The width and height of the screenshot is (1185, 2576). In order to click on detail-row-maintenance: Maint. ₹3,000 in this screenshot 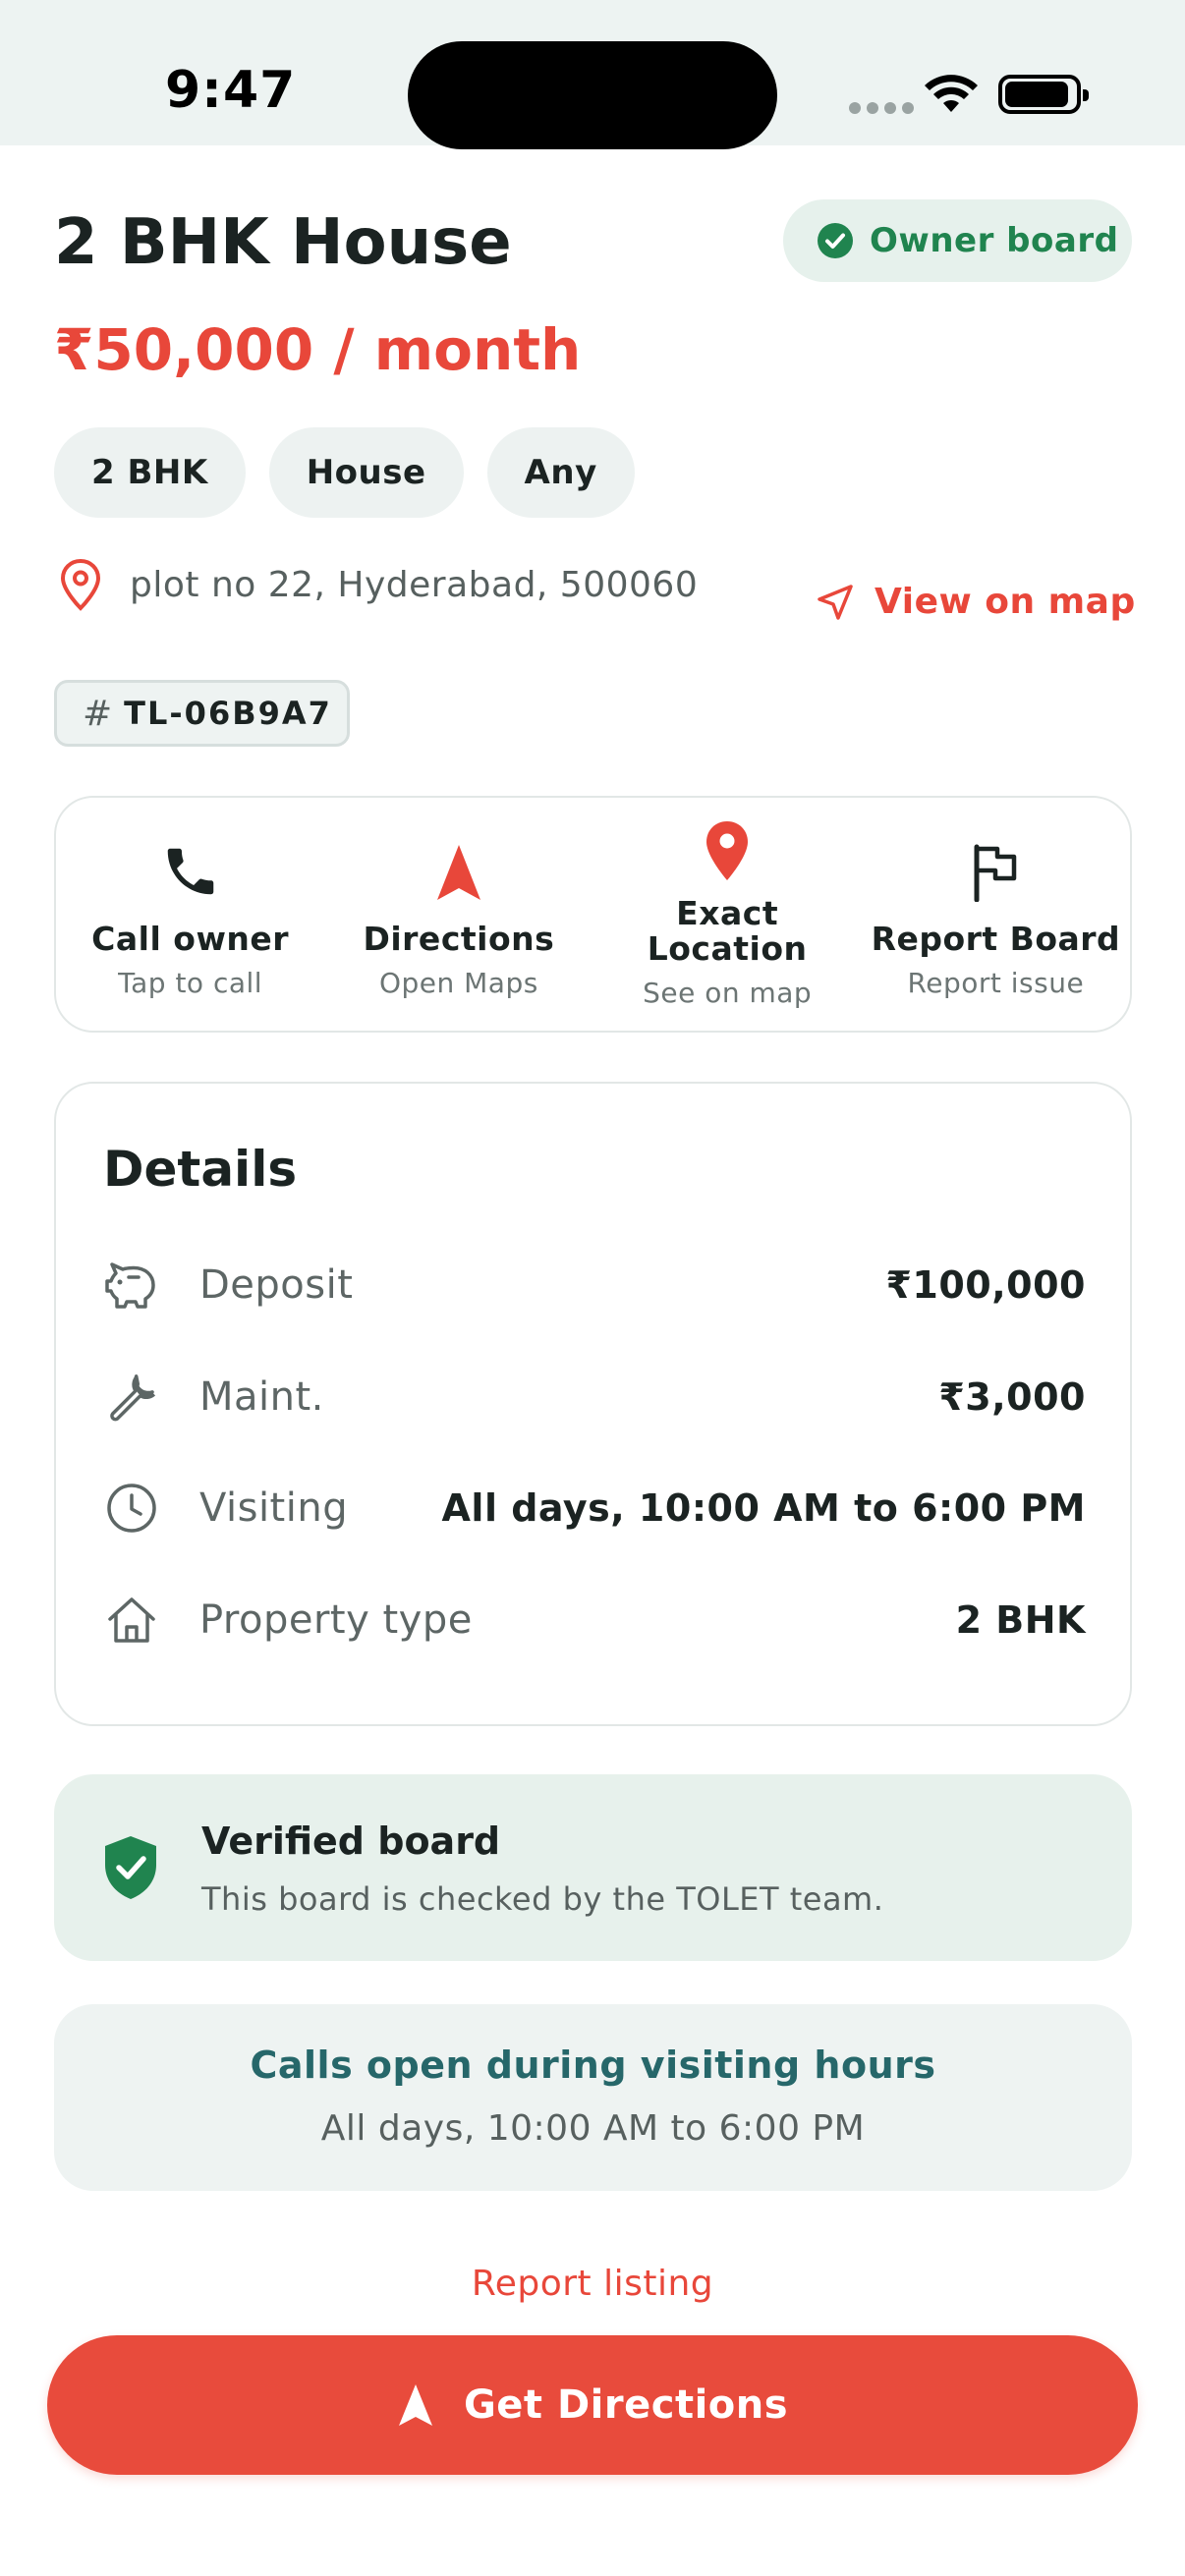, I will do `click(594, 1397)`.